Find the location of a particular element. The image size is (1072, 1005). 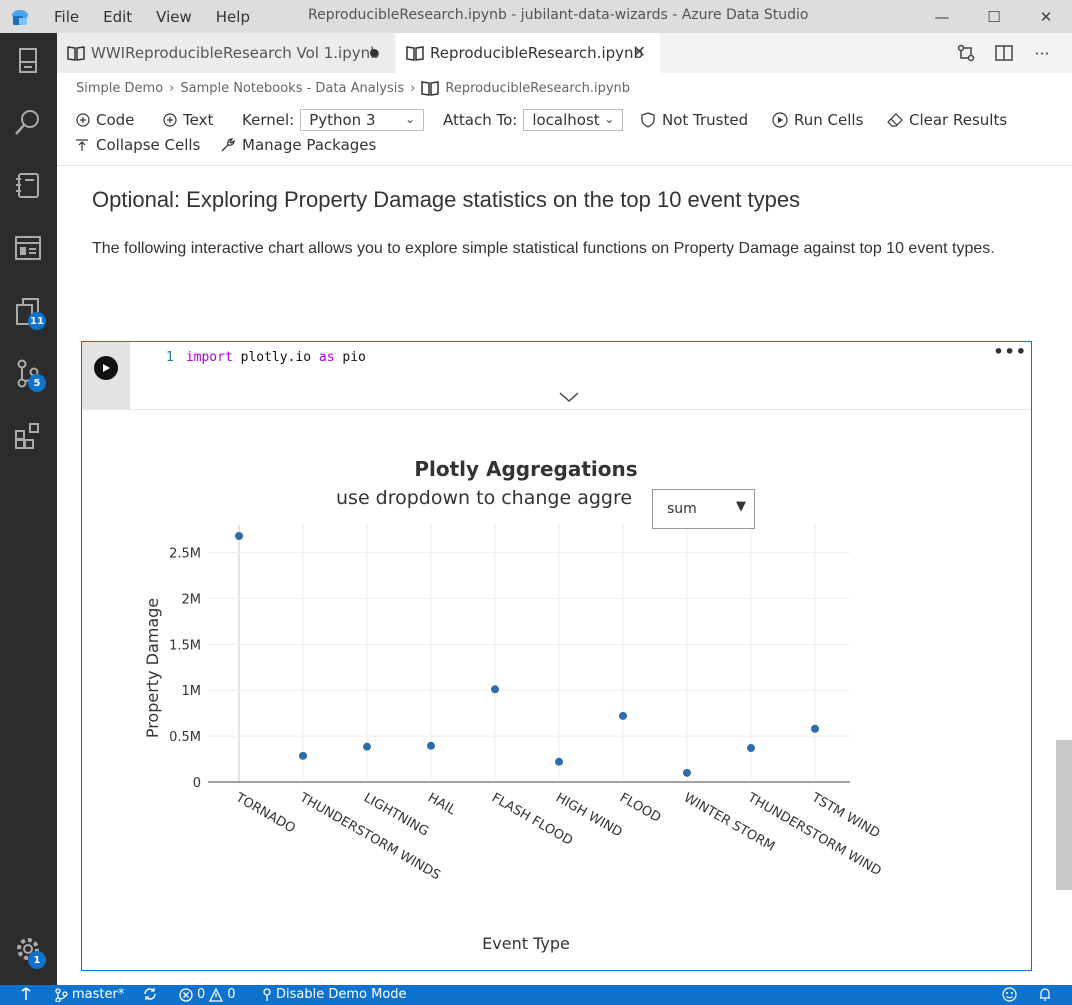

y-tick-label: 0 is located at coordinates (197, 783).